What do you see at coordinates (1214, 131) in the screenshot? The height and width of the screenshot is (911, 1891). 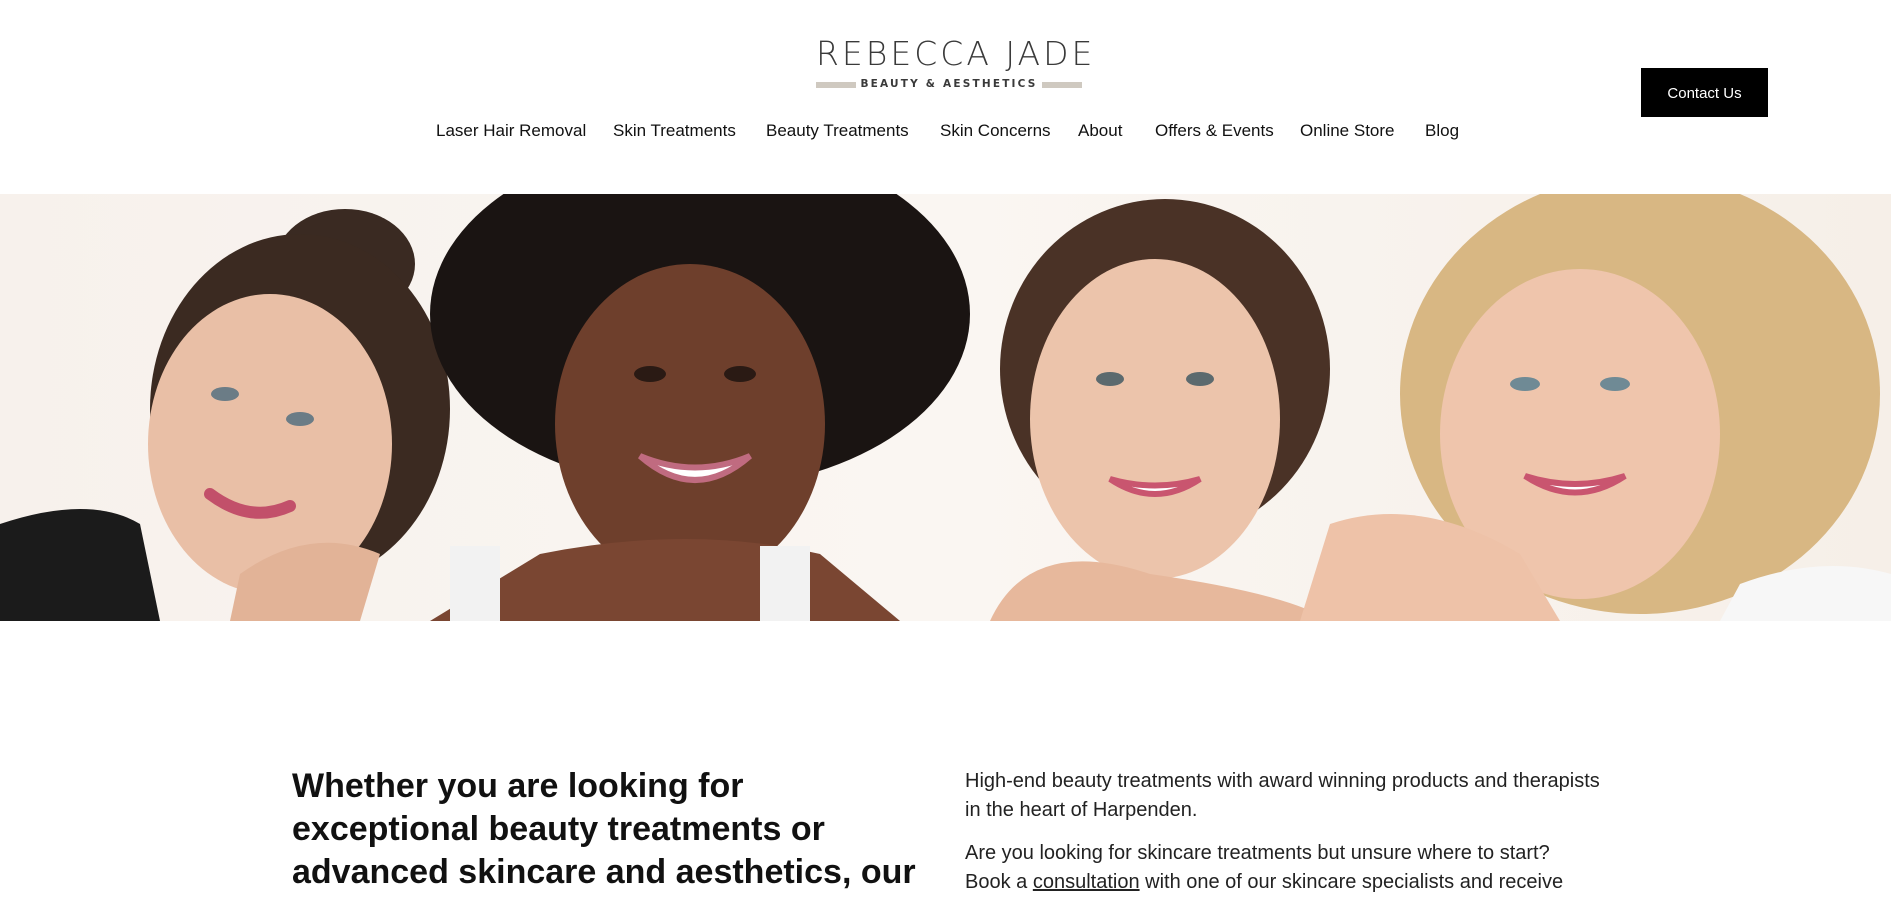 I see `nav-item-offers-events: Offers & Events` at bounding box center [1214, 131].